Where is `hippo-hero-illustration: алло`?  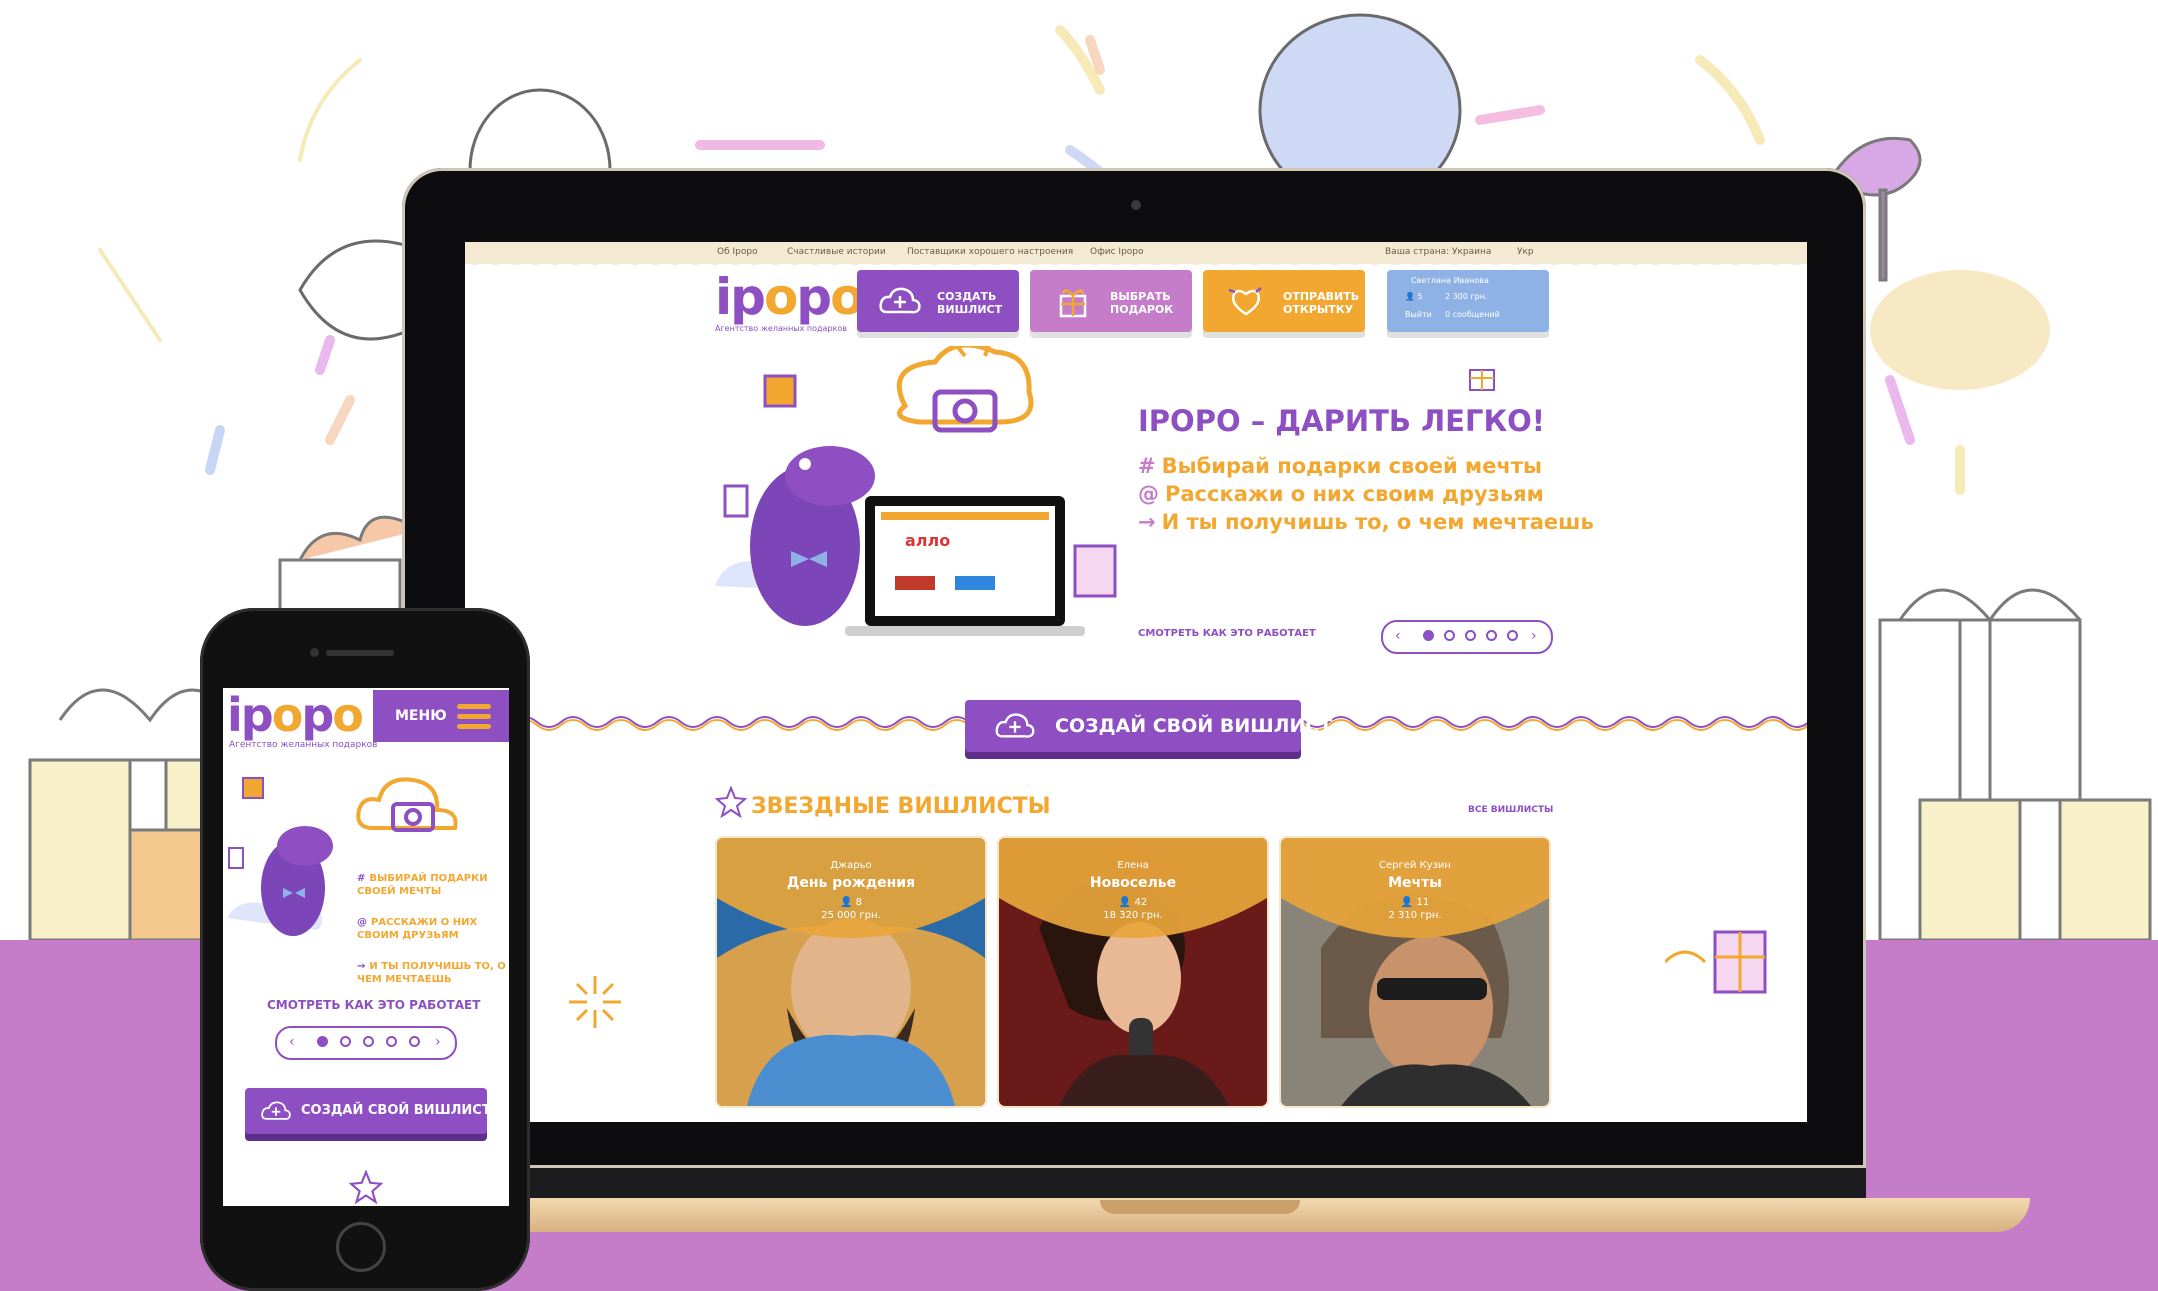 hippo-hero-illustration: алло is located at coordinates (916, 491).